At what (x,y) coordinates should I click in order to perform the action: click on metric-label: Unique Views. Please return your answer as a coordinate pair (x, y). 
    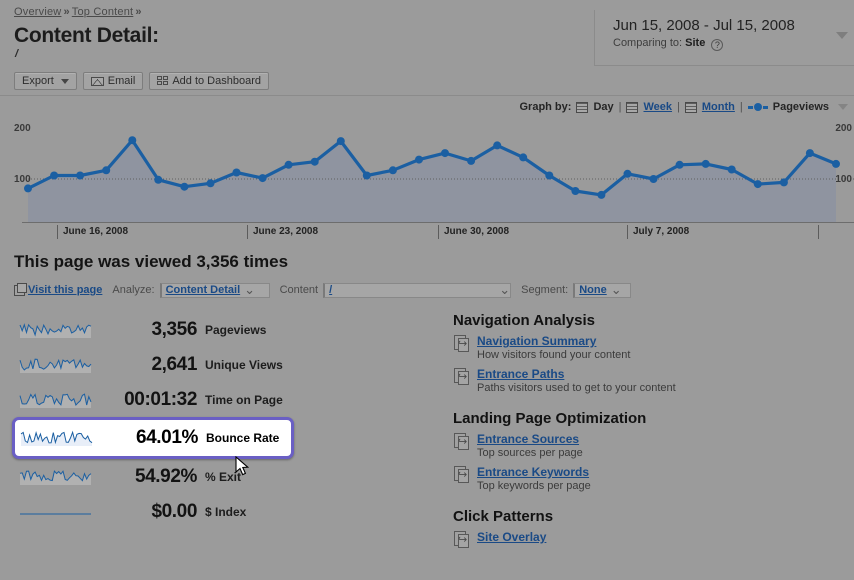
    Looking at the image, I should click on (244, 364).